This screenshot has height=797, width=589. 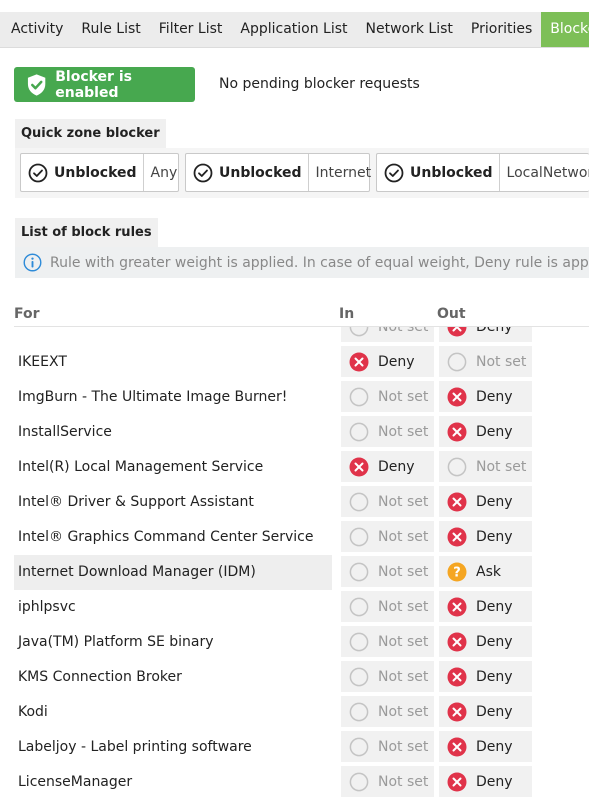 What do you see at coordinates (294, 781) in the screenshot?
I see `table-row: LicenseManager Not set Deny` at bounding box center [294, 781].